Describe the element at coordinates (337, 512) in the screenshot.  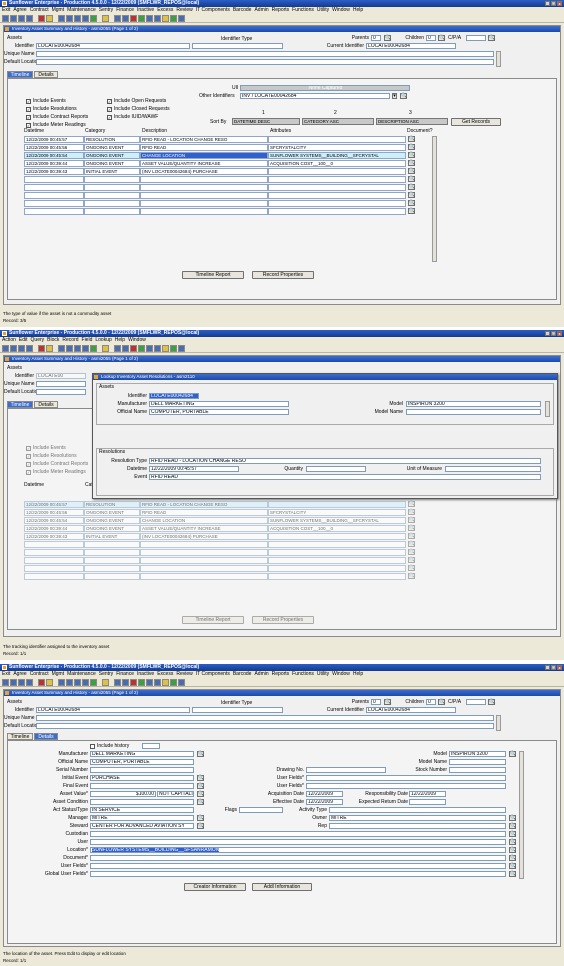
I see `table-cell: SFCRYSTALCITY` at that location.